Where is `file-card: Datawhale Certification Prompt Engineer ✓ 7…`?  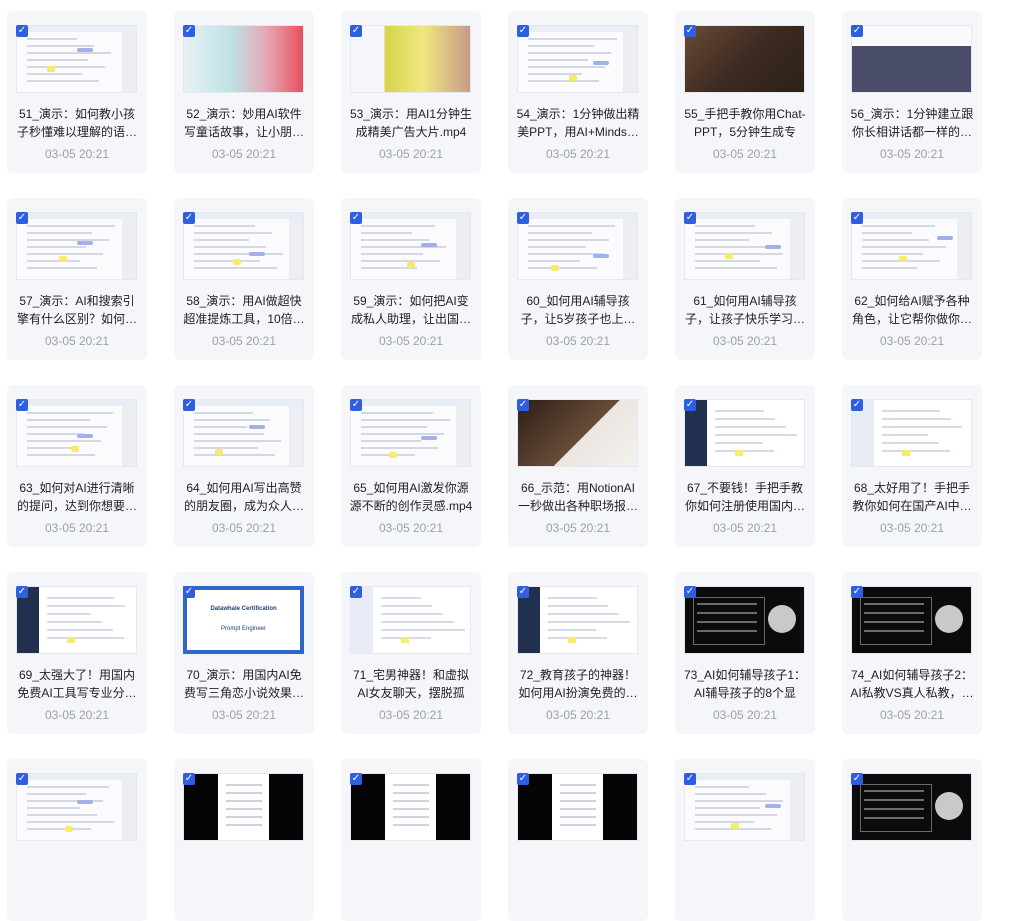 file-card: Datawhale Certification Prompt Engineer ✓ 7… is located at coordinates (244, 653).